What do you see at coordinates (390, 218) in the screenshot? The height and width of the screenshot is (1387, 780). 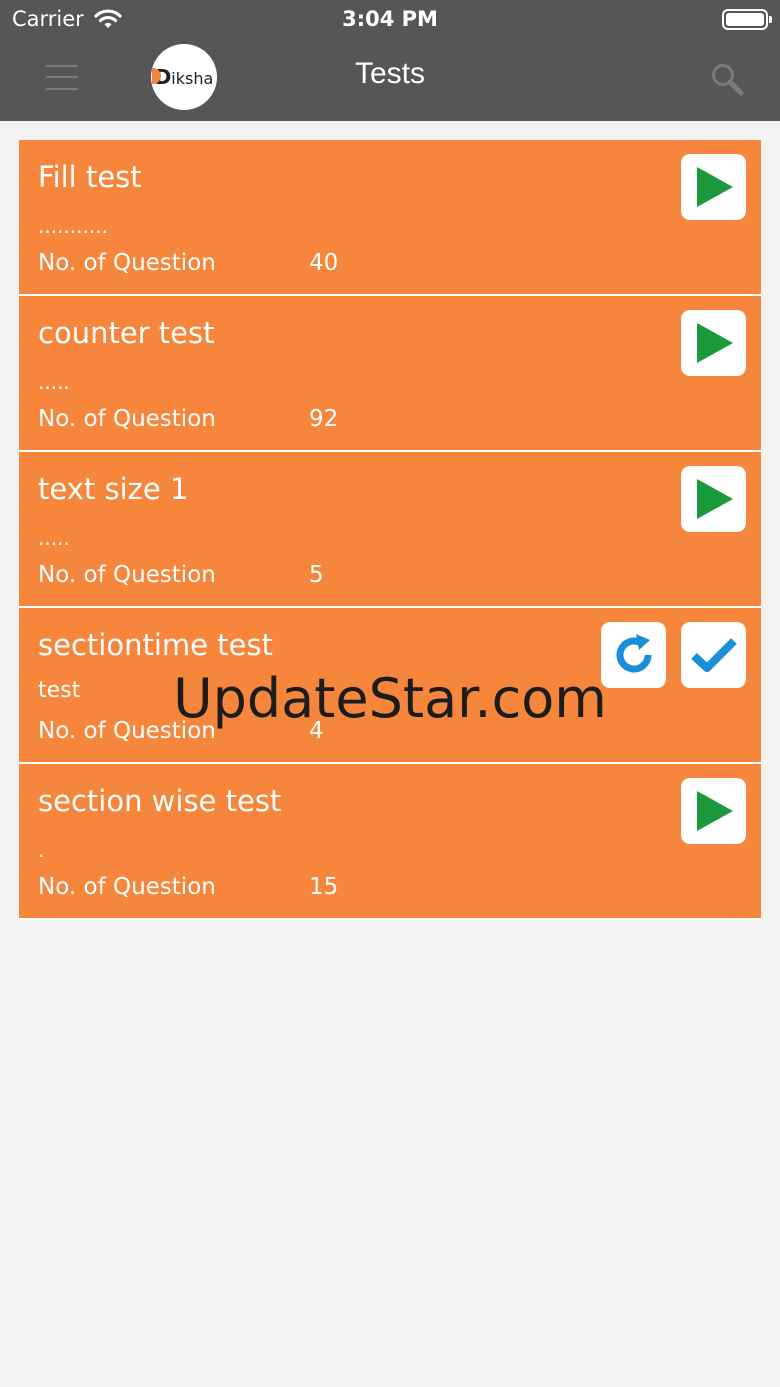 I see `test-card: Fill test ........... No. of Question 40` at bounding box center [390, 218].